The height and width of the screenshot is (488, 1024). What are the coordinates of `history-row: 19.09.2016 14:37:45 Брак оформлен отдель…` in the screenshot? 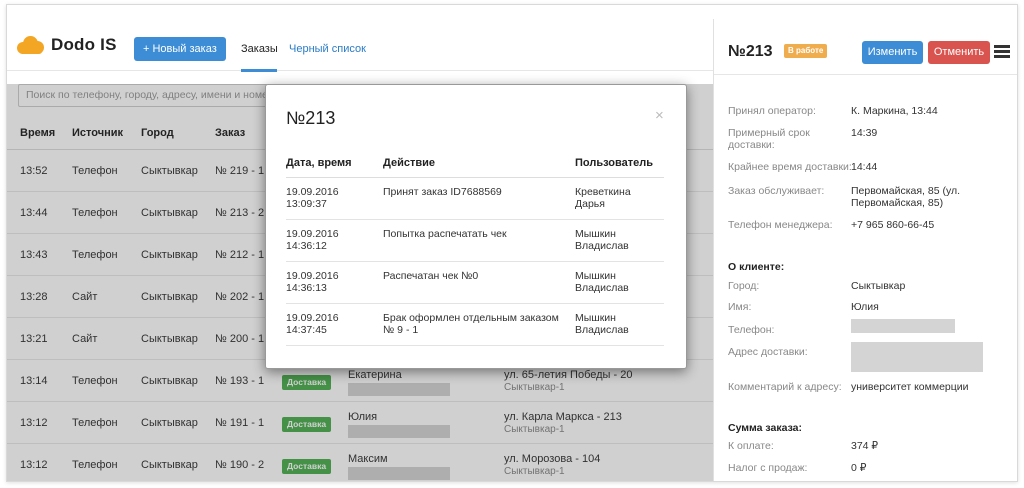 It's located at (475, 325).